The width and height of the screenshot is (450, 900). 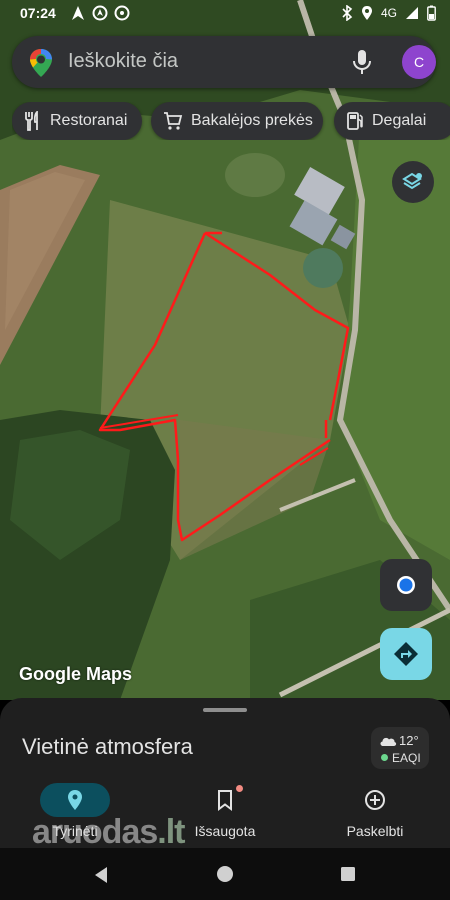 I want to click on chip-restaurants: Restoranai, so click(x=77, y=121).